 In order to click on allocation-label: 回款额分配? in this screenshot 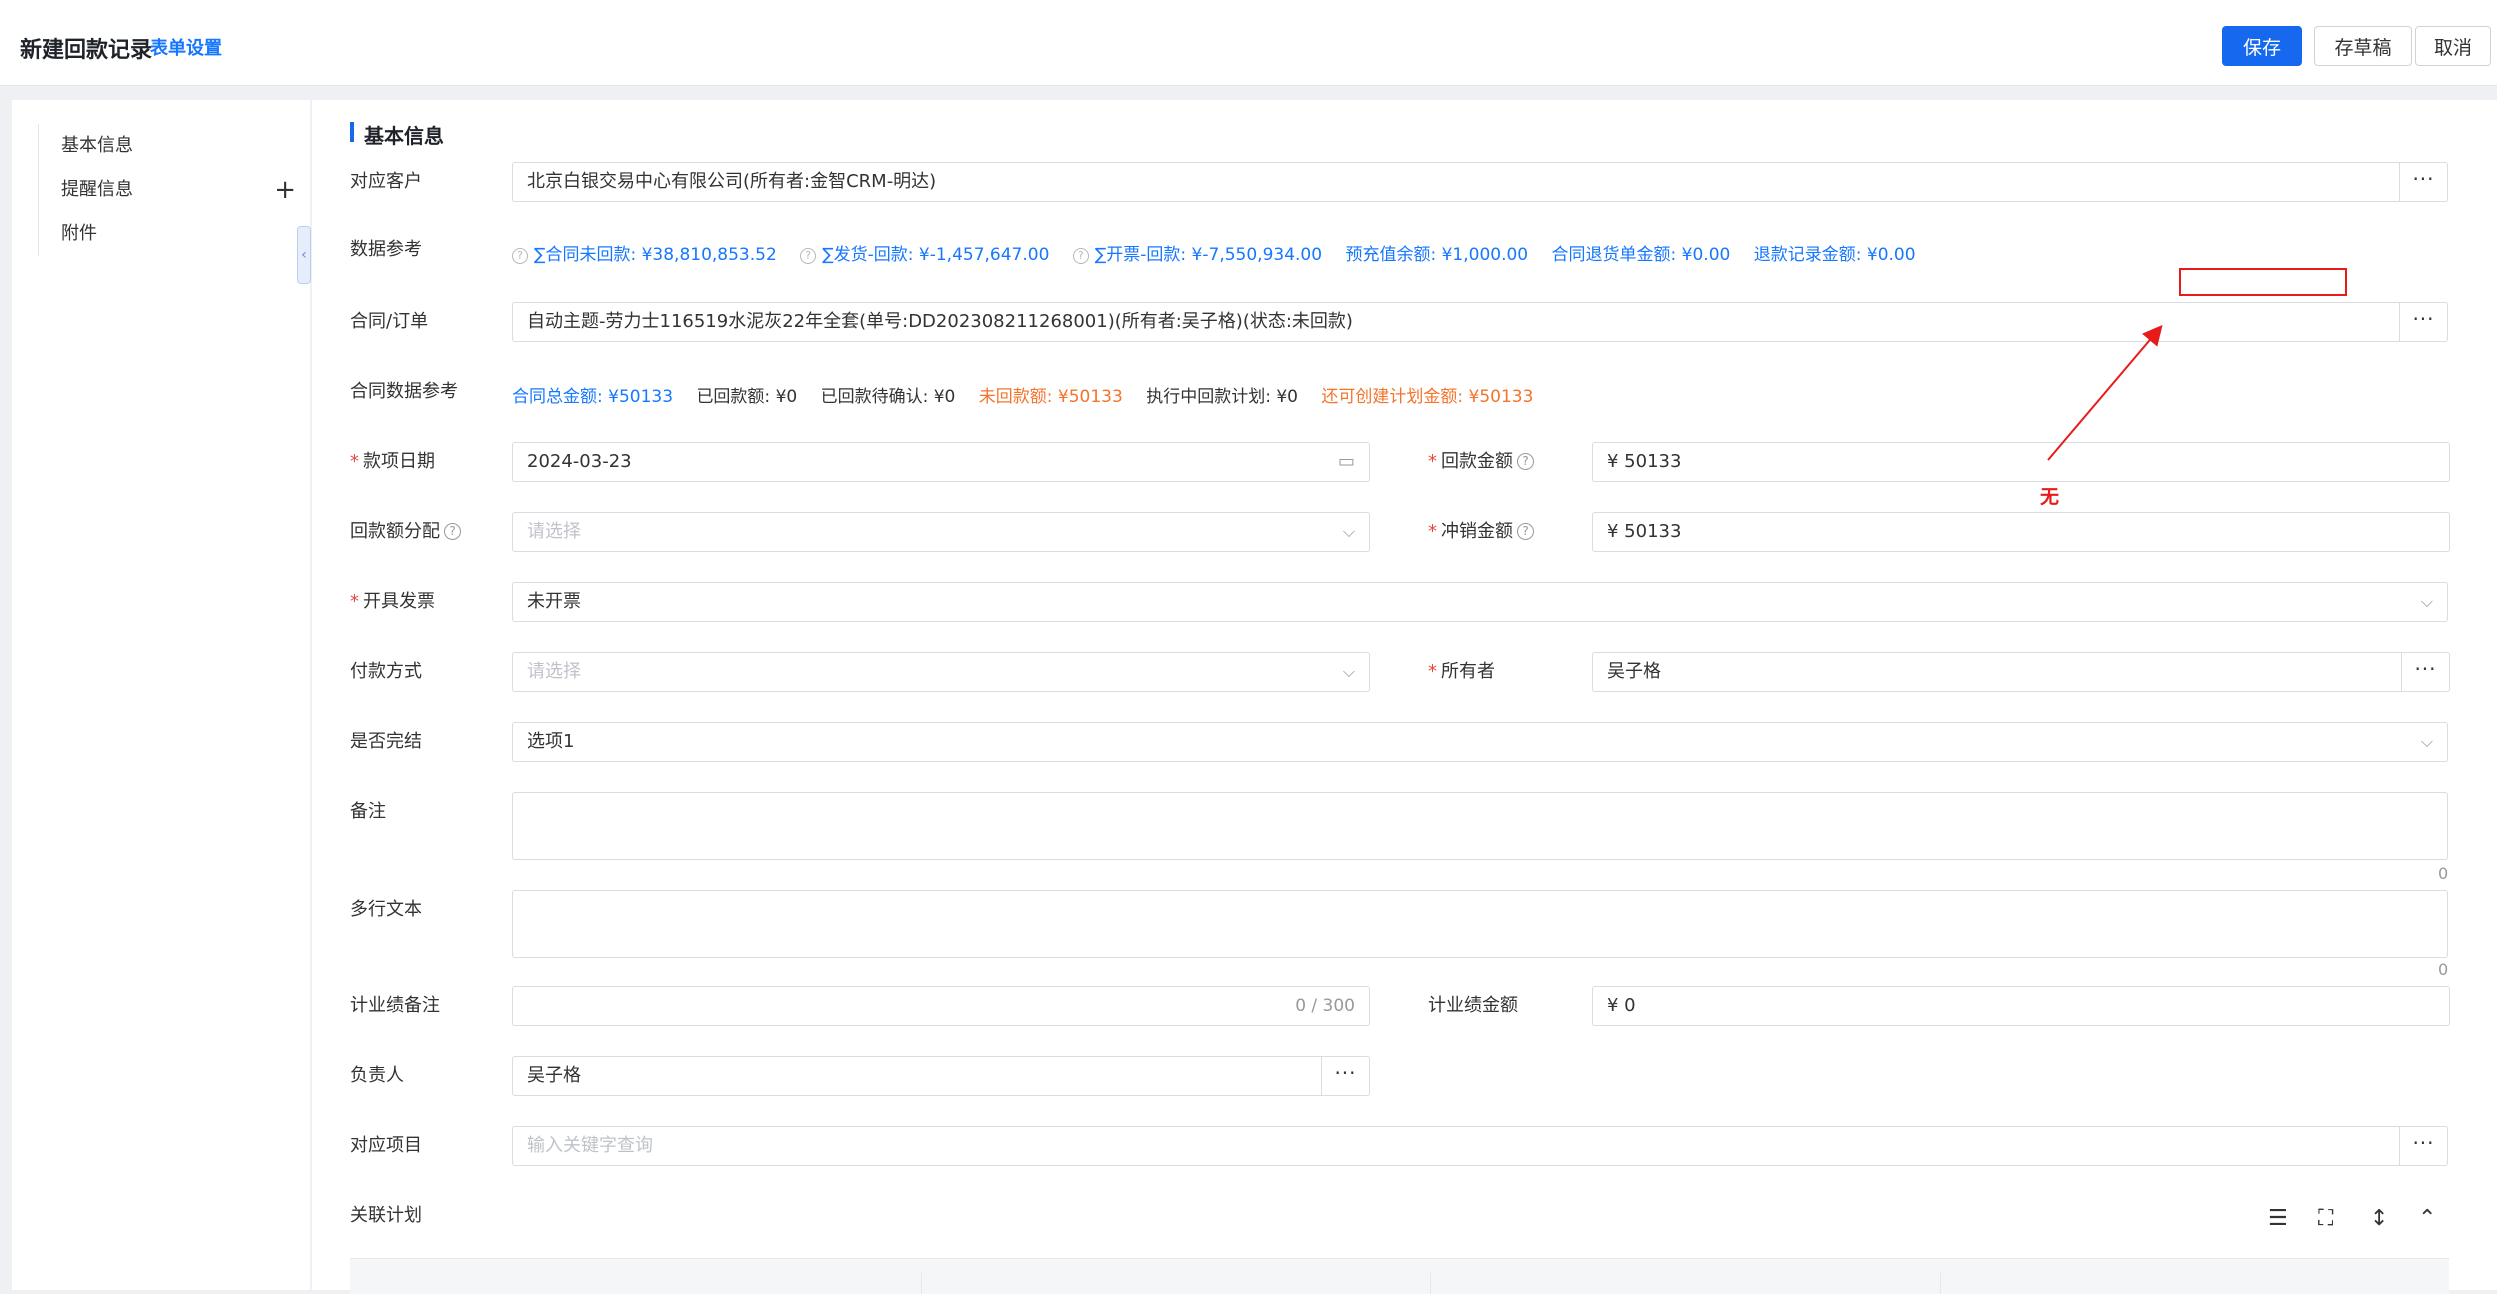, I will do `click(405, 532)`.